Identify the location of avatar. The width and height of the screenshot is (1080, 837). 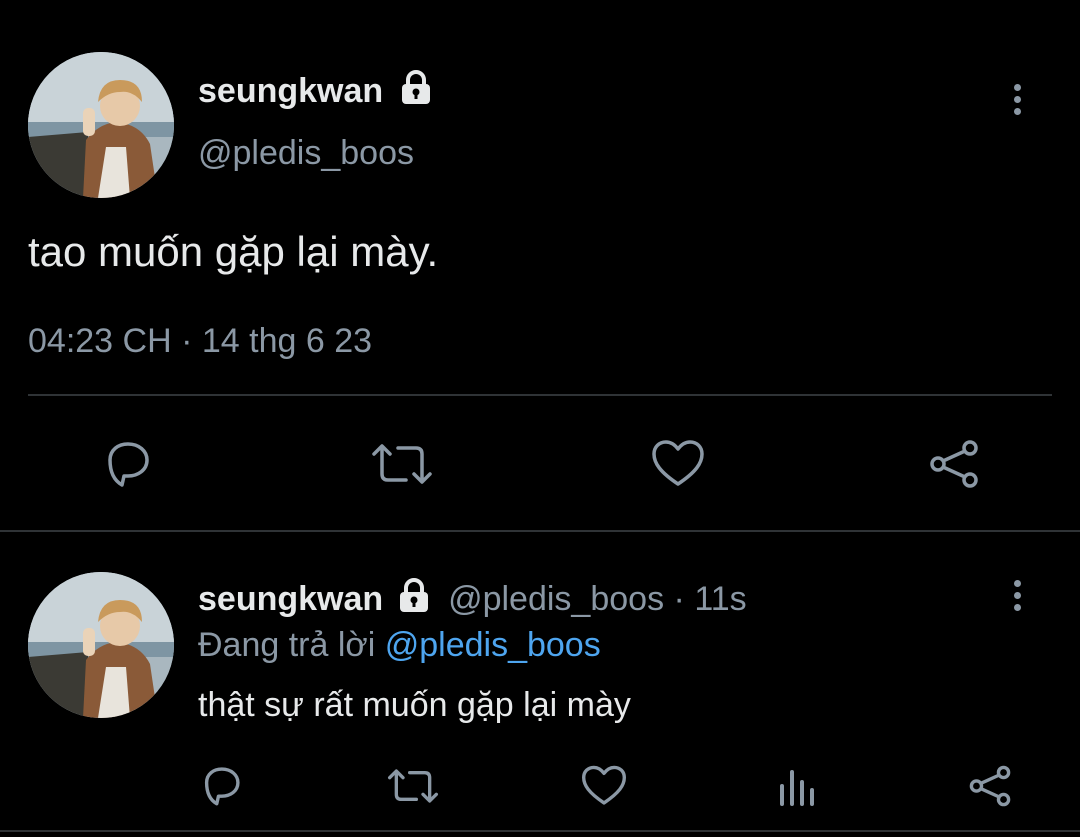
(101, 125).